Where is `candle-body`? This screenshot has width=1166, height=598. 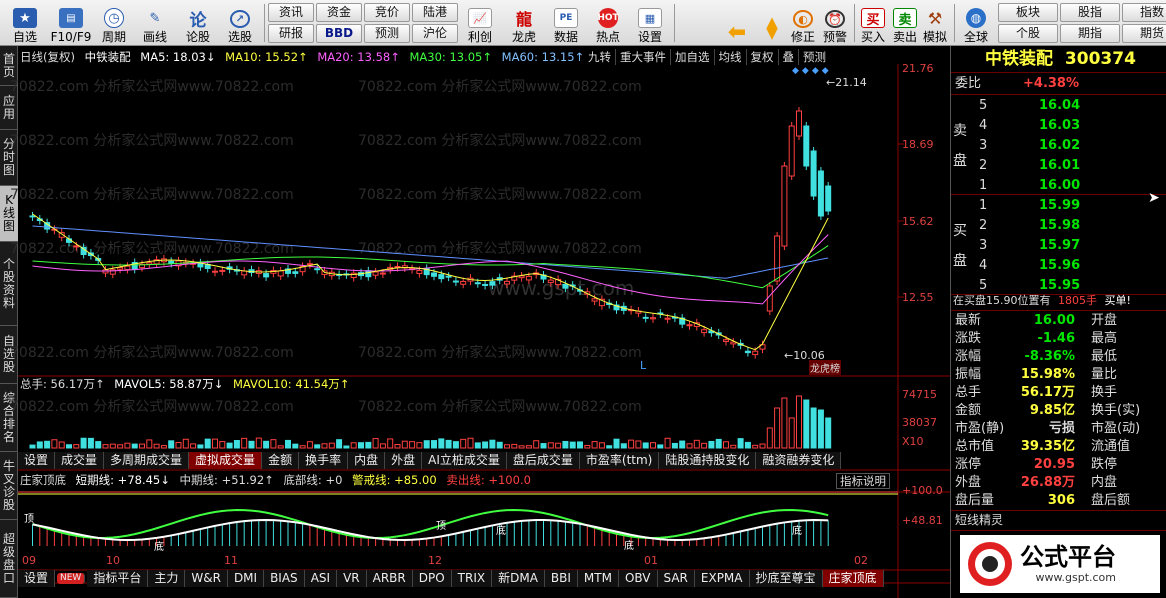 candle-body is located at coordinates (653, 318).